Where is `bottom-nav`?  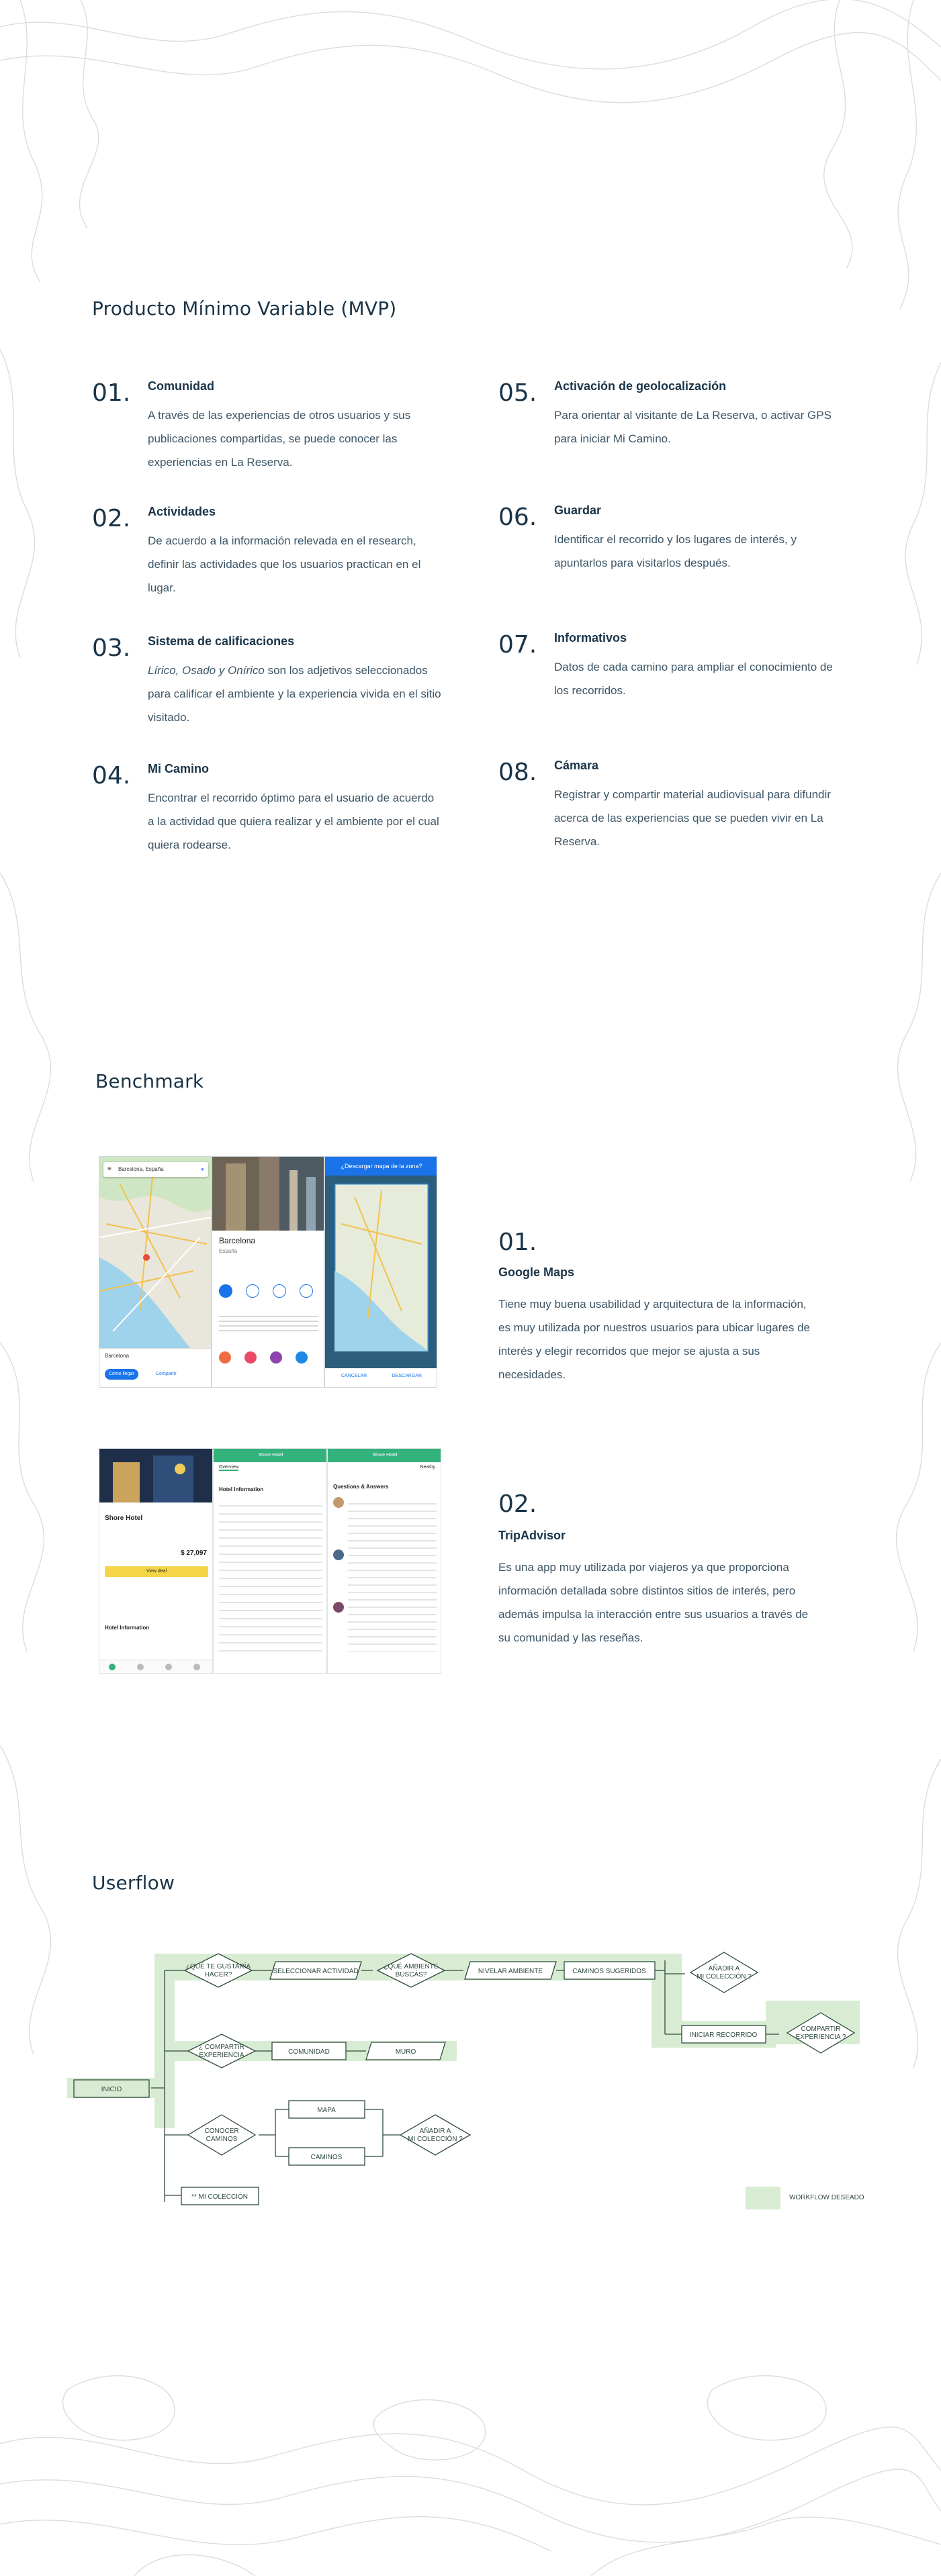 bottom-nav is located at coordinates (155, 1667).